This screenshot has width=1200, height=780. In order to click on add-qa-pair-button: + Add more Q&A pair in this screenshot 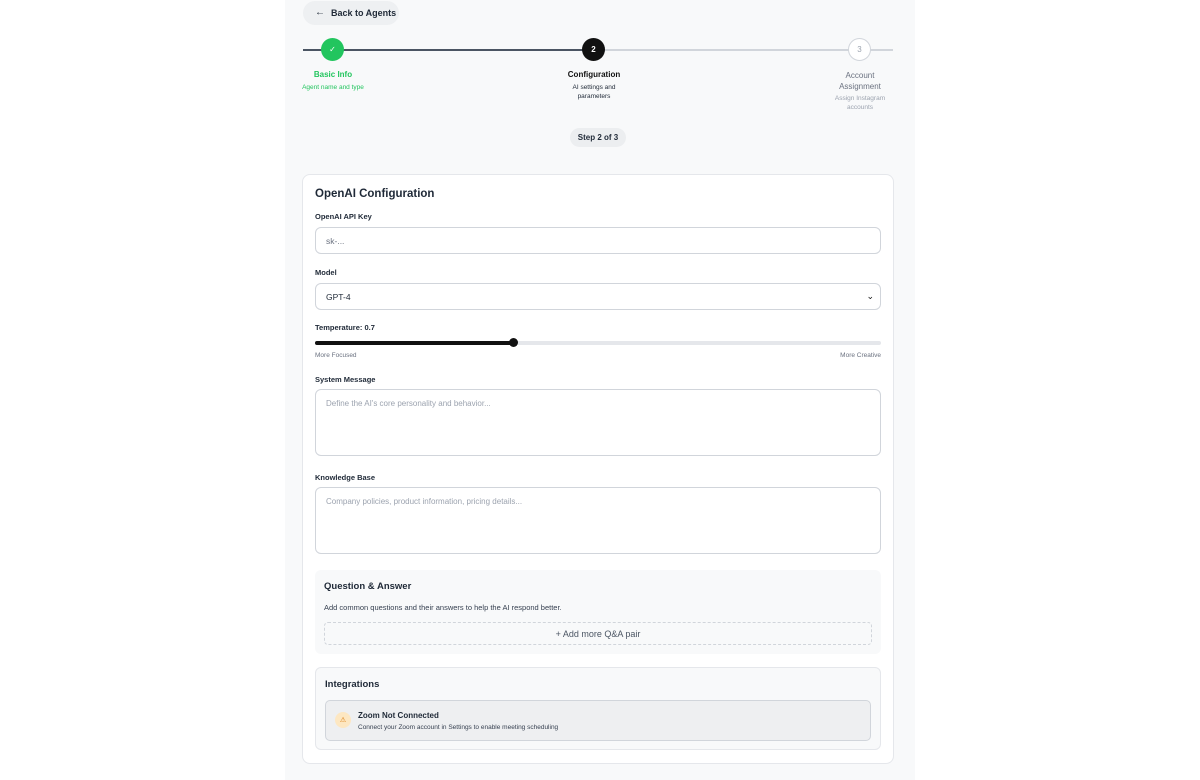, I will do `click(598, 633)`.